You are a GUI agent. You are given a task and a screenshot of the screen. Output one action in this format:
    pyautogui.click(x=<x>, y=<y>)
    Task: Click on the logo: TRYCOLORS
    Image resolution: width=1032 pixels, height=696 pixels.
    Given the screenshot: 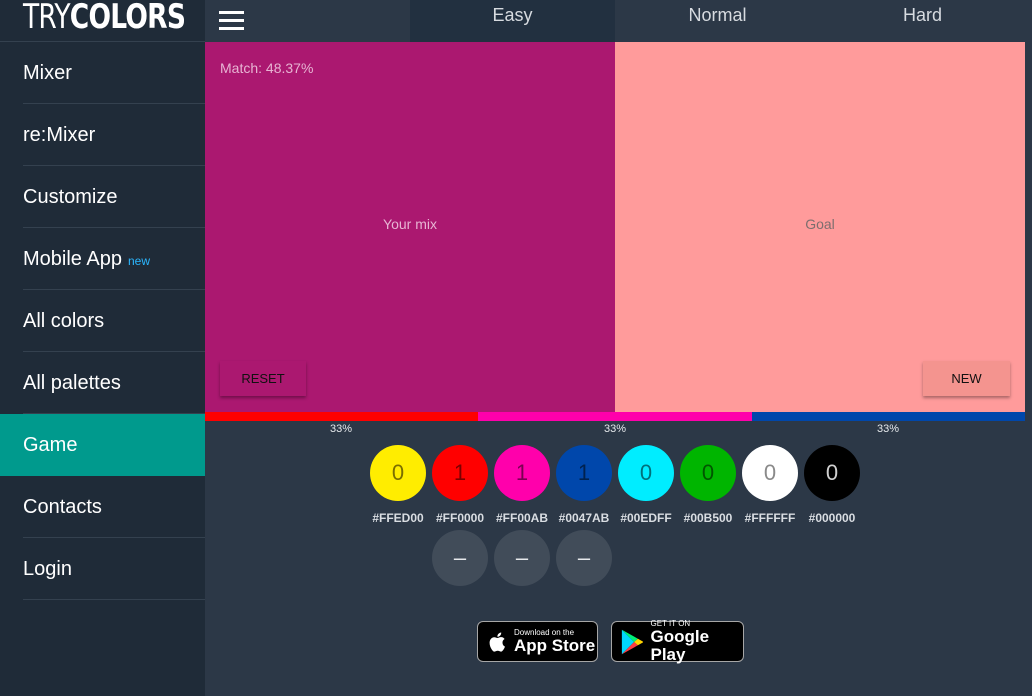 What is the action you would take?
    pyautogui.click(x=104, y=20)
    